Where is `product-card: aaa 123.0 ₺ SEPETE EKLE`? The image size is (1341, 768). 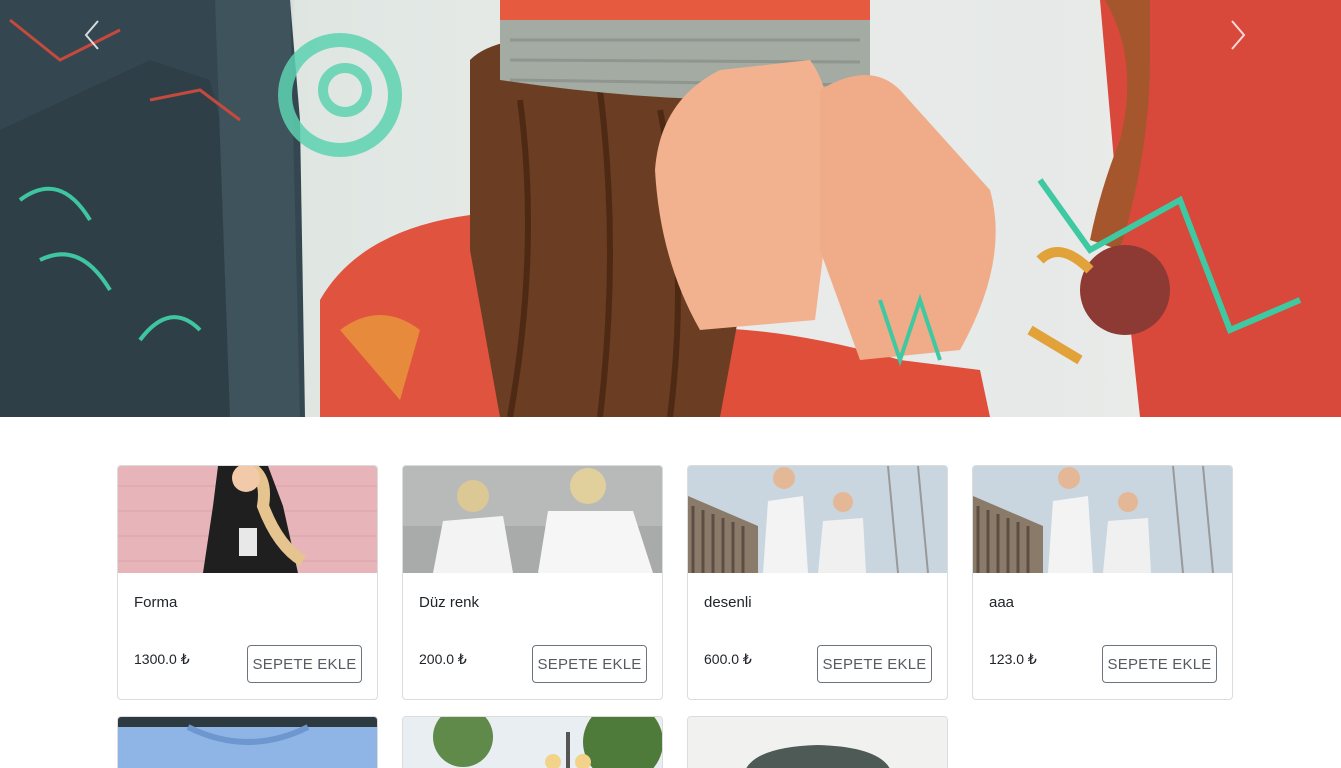
product-card: aaa 123.0 ₺ SEPETE EKLE is located at coordinates (1102, 582).